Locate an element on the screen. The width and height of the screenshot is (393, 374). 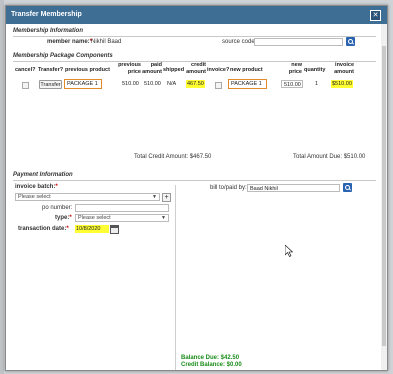
col-invoice-amount: invoice amount is located at coordinates (344, 68).